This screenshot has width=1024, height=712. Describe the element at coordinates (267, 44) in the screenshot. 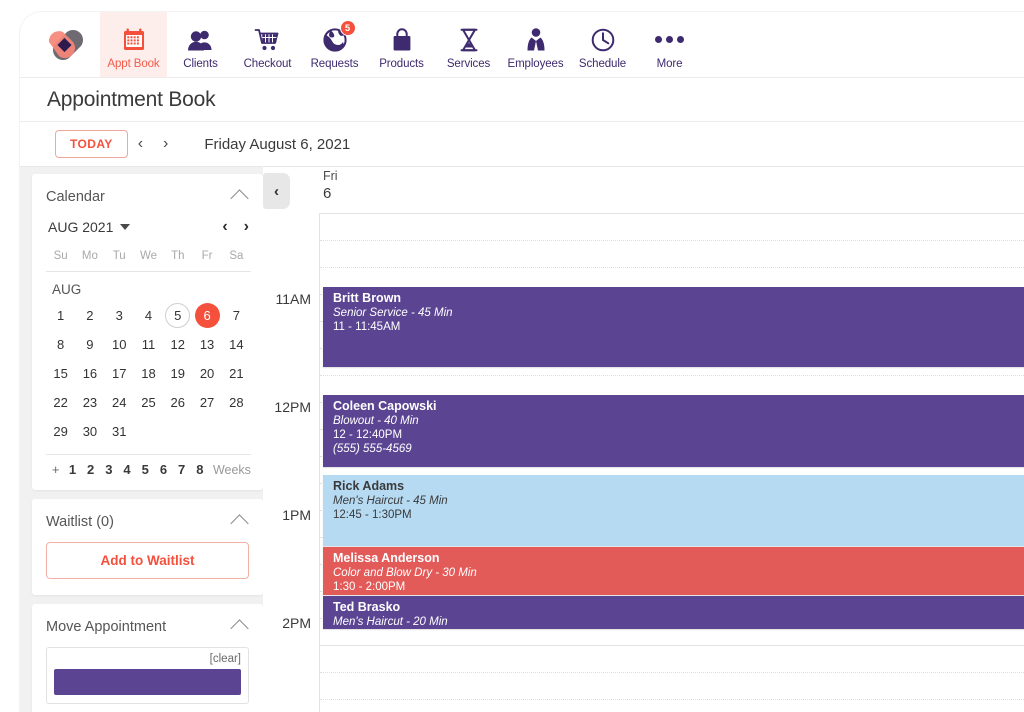

I see `nav-item-checkout: Checkout` at that location.